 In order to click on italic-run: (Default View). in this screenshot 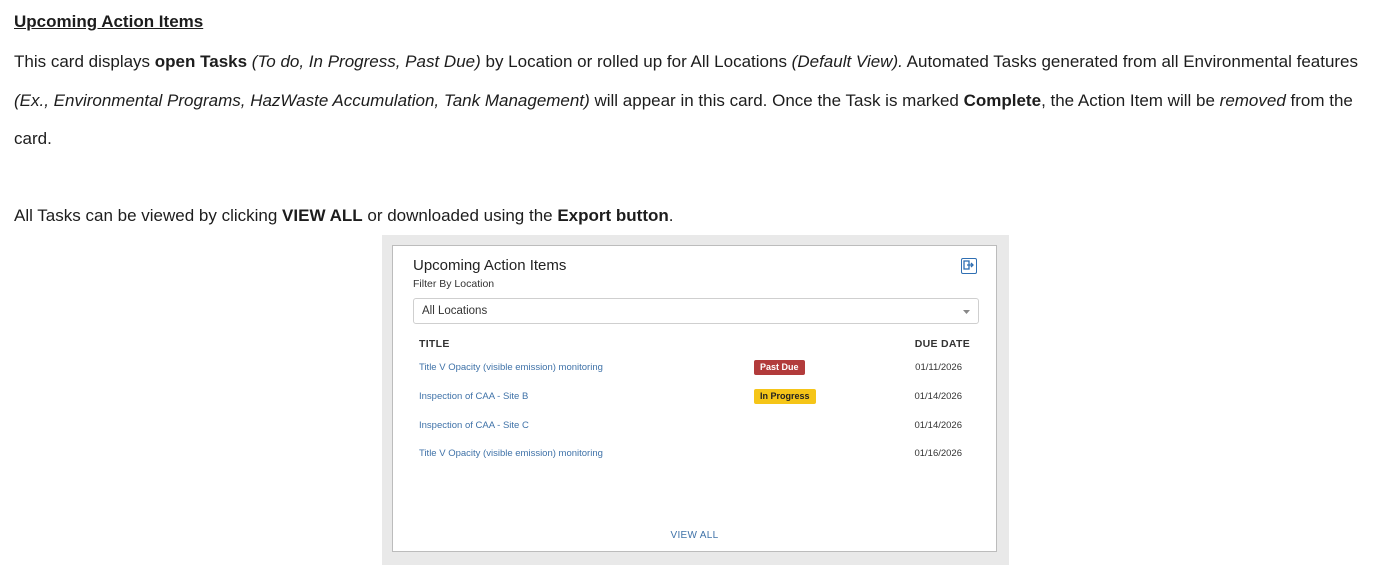, I will do `click(847, 61)`.